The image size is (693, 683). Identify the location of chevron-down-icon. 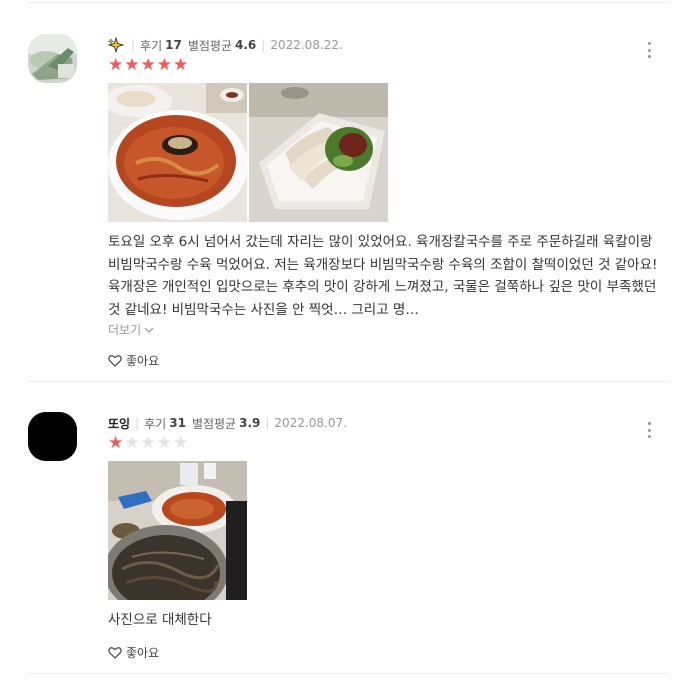
(149, 330).